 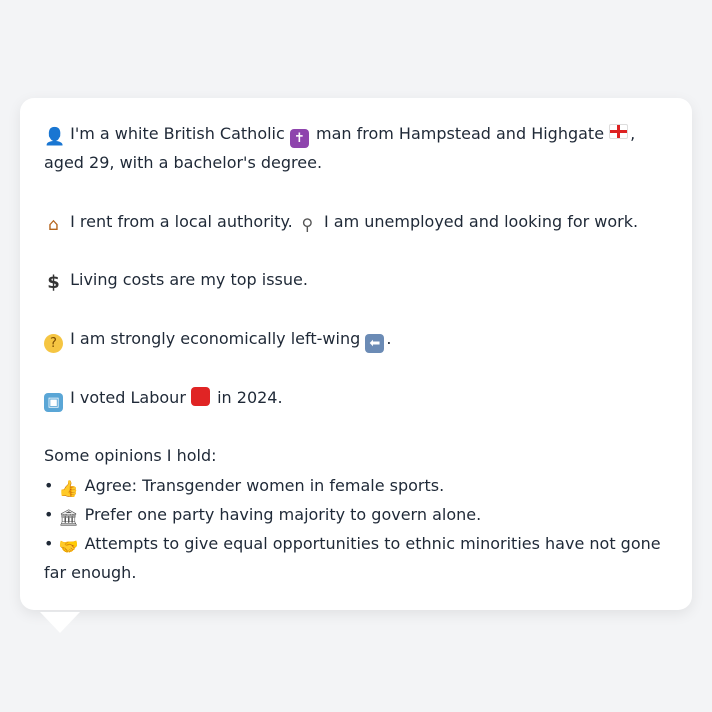 I want to click on vote-paragraph: ▣ I voted Labour in 2024., so click(x=356, y=397).